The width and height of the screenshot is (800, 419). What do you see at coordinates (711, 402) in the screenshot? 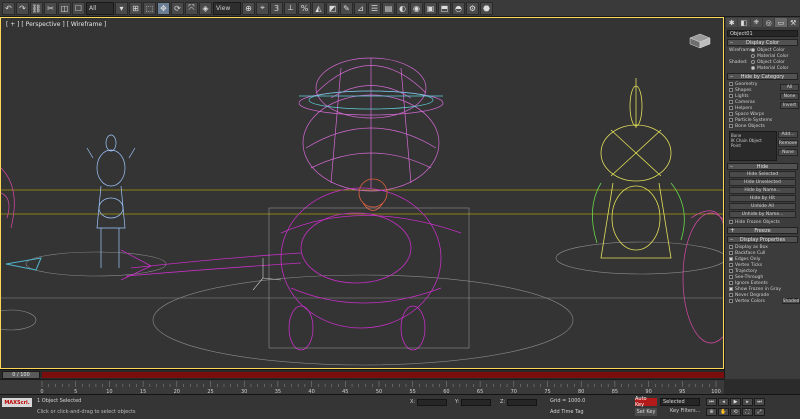
I see `playback-button-icon: ⏮` at bounding box center [711, 402].